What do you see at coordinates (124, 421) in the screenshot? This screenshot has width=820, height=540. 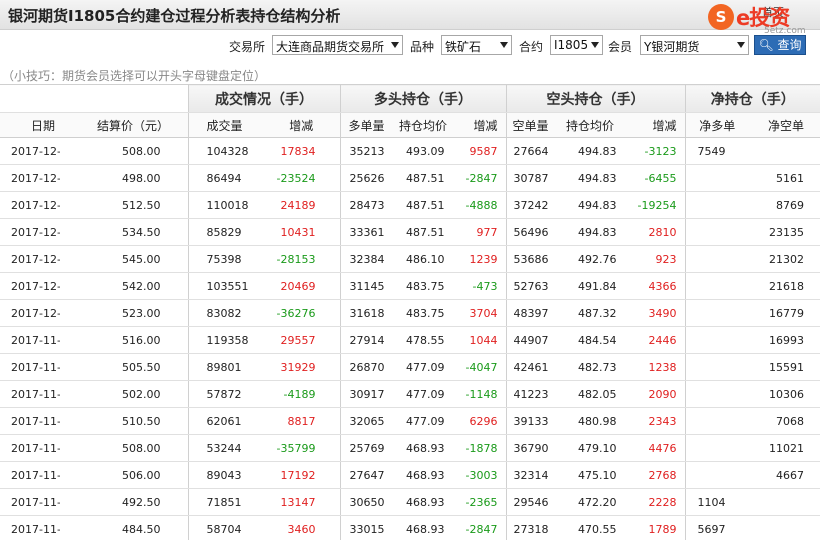 I see `col-settle-cell: 510.50` at bounding box center [124, 421].